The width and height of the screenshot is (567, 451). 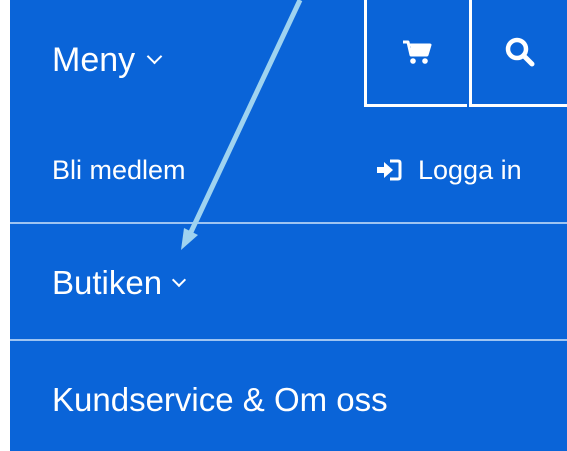 I want to click on search-icon, so click(x=519, y=52).